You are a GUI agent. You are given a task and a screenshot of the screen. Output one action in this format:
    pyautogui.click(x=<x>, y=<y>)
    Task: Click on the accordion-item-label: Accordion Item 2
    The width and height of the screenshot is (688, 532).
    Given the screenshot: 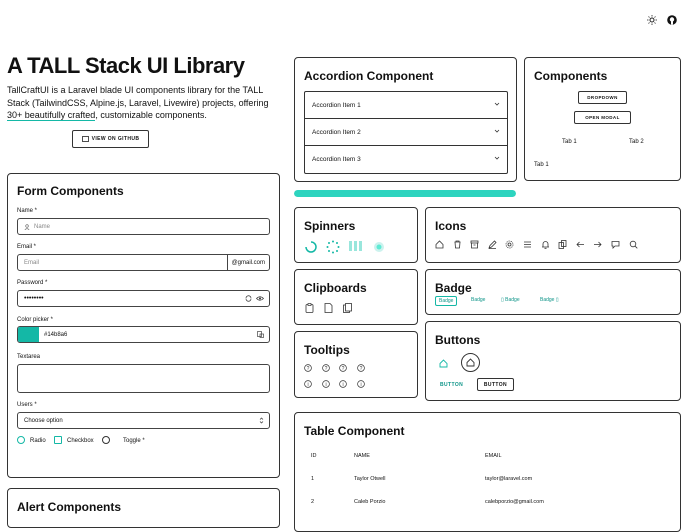 What is the action you would take?
    pyautogui.click(x=336, y=132)
    